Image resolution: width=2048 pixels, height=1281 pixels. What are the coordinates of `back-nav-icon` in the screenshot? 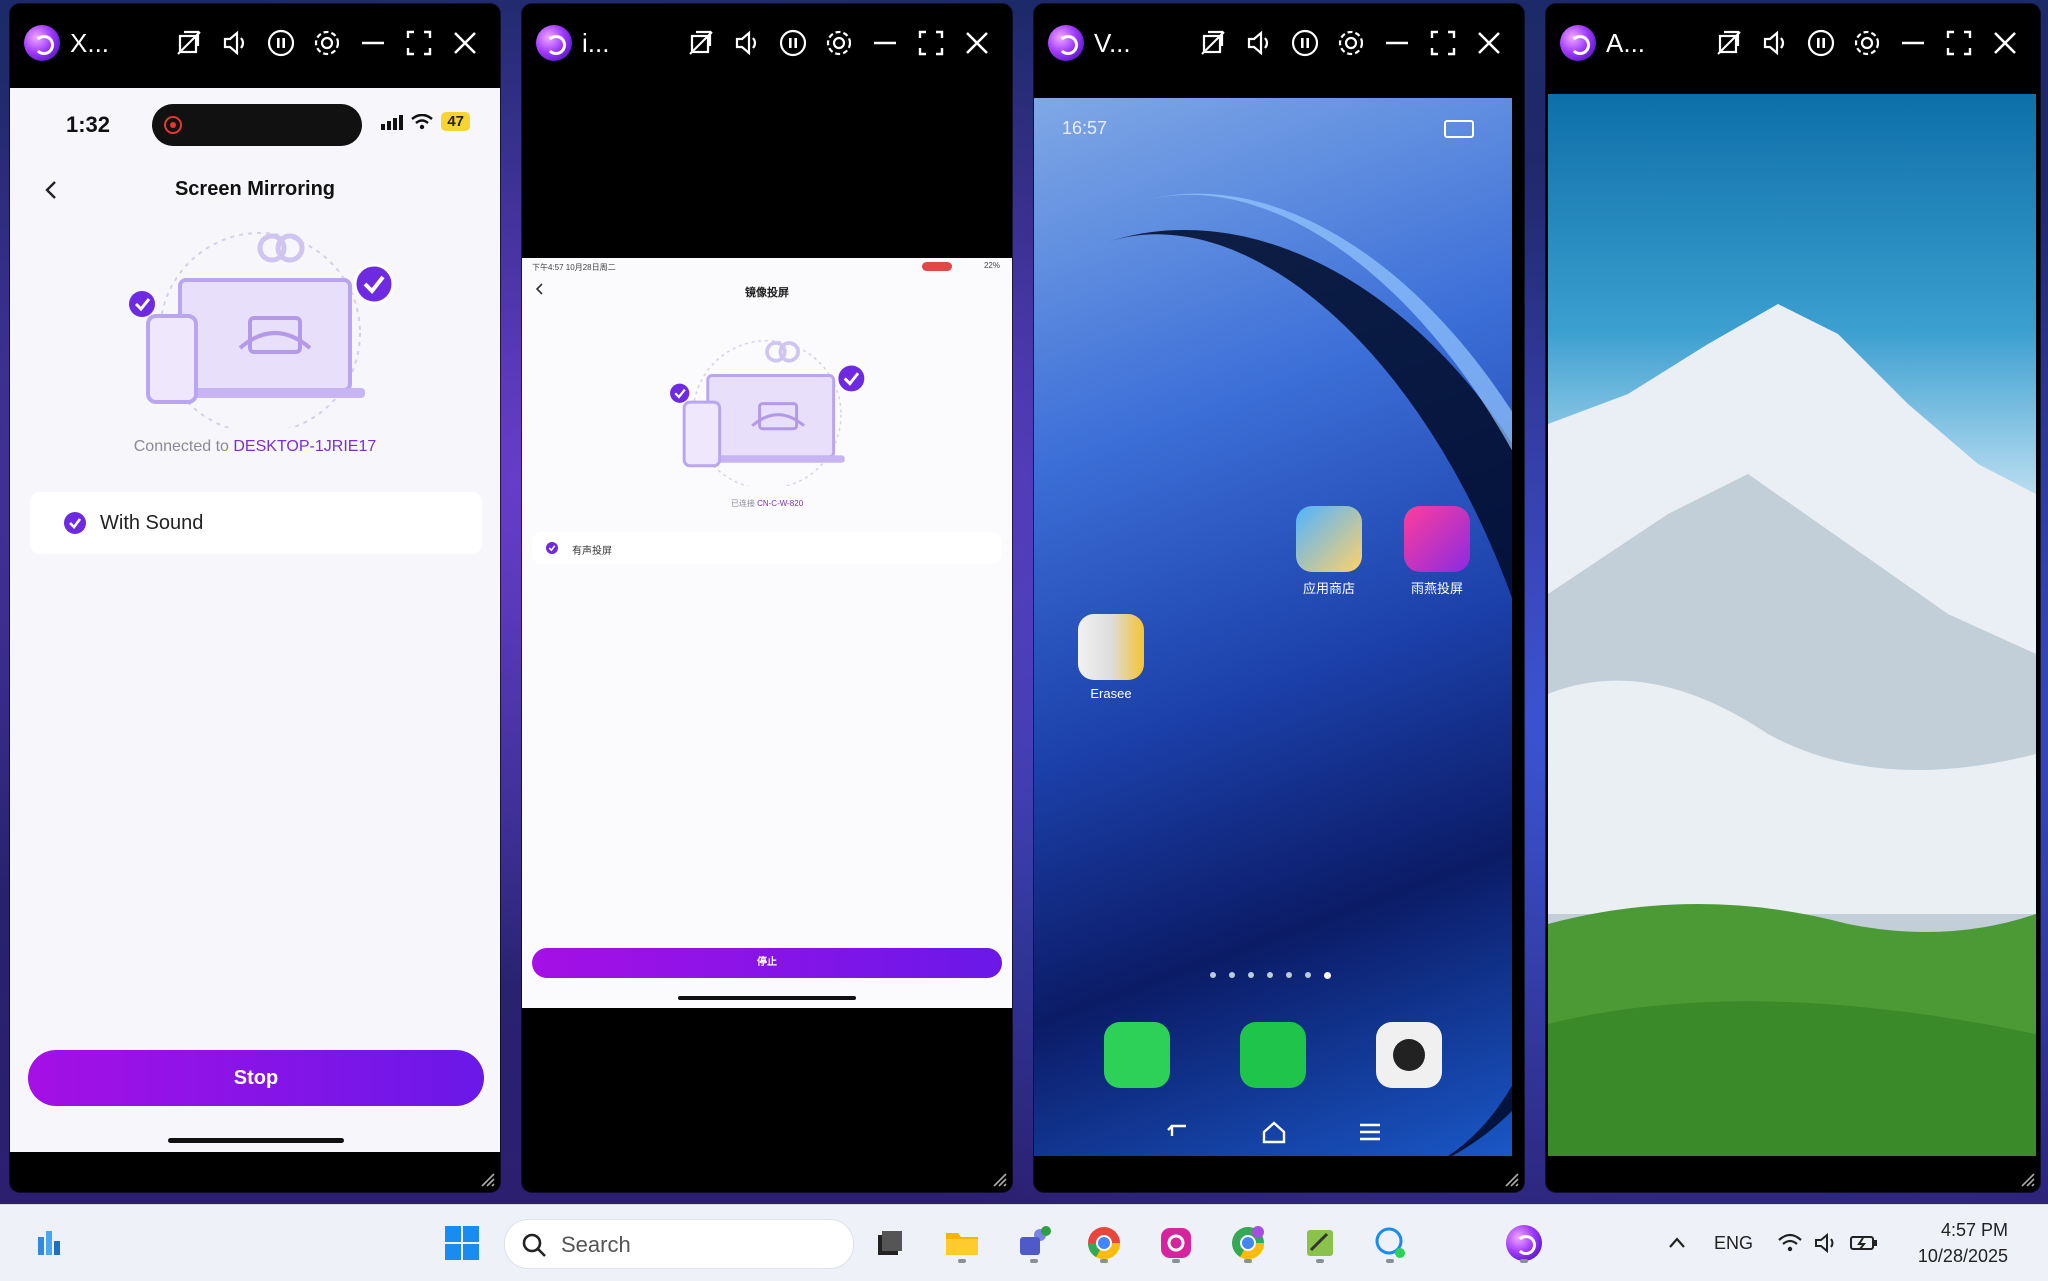 It's located at (1178, 1132).